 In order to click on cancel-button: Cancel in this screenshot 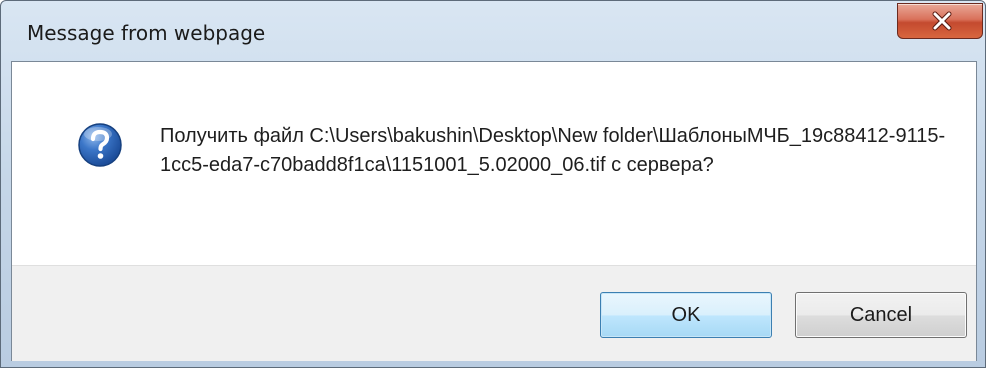, I will do `click(881, 315)`.